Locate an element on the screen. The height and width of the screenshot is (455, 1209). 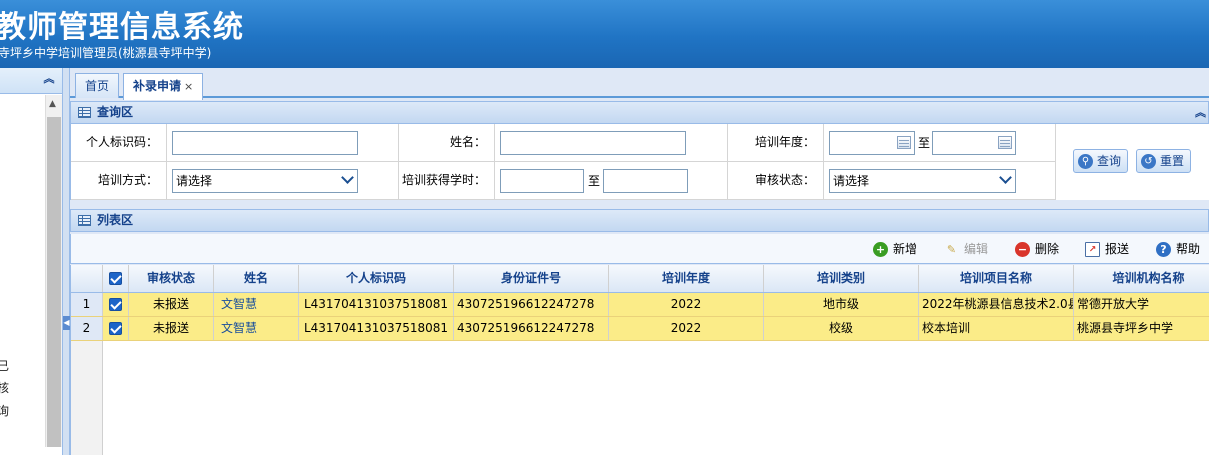
id-code-cell is located at coordinates (283, 143).